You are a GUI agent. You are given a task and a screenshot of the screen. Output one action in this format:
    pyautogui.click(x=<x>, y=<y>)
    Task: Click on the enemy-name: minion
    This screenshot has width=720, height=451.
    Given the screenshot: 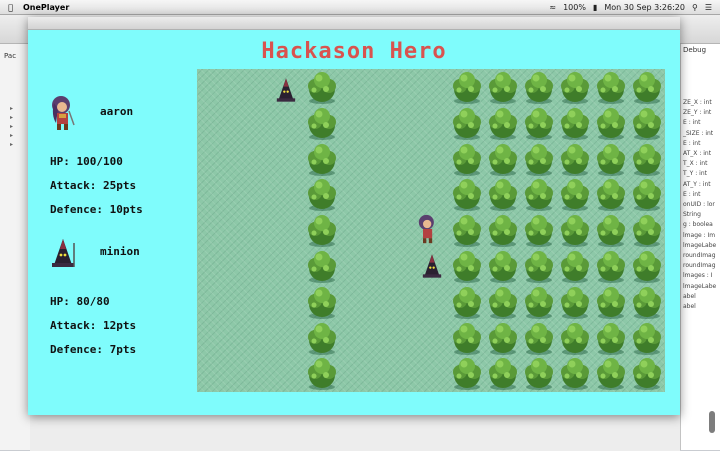 What is the action you would take?
    pyautogui.click(x=120, y=251)
    